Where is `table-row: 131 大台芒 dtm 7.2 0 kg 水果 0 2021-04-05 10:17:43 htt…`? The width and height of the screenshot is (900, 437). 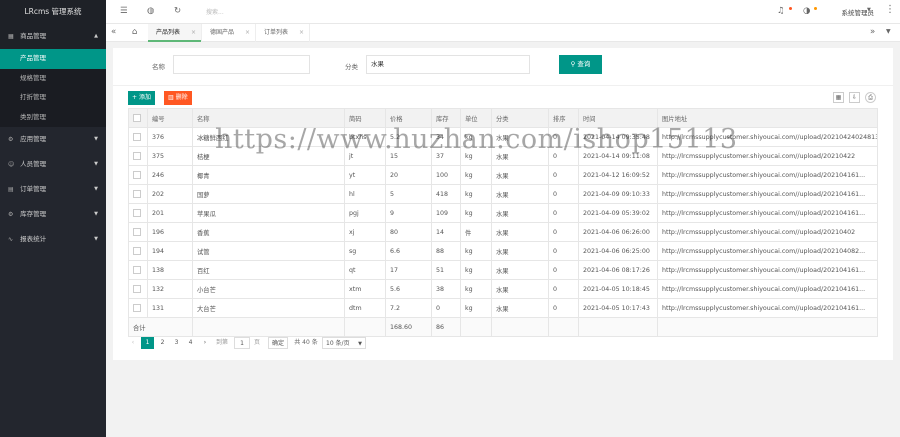 table-row: 131 大台芒 dtm 7.2 0 kg 水果 0 2021-04-05 10:17:43 htt… is located at coordinates (503, 308).